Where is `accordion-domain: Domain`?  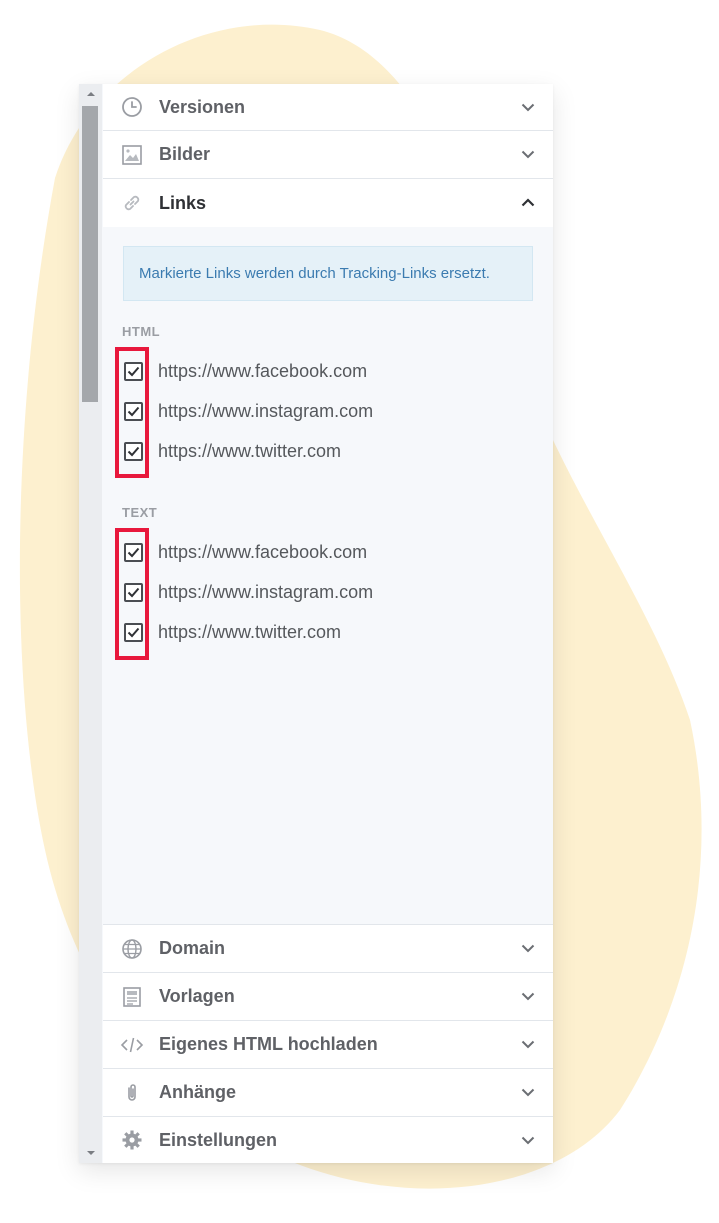
accordion-domain: Domain is located at coordinates (328, 948).